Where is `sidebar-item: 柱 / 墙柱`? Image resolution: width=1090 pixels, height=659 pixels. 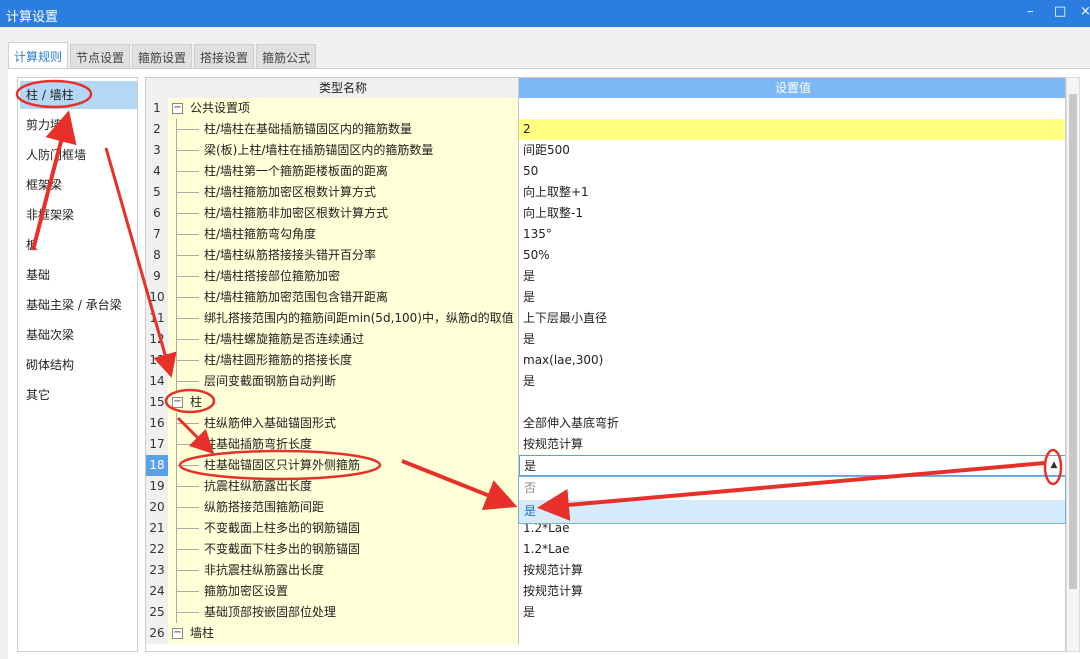
sidebar-item: 柱 / 墙柱 is located at coordinates (78, 95).